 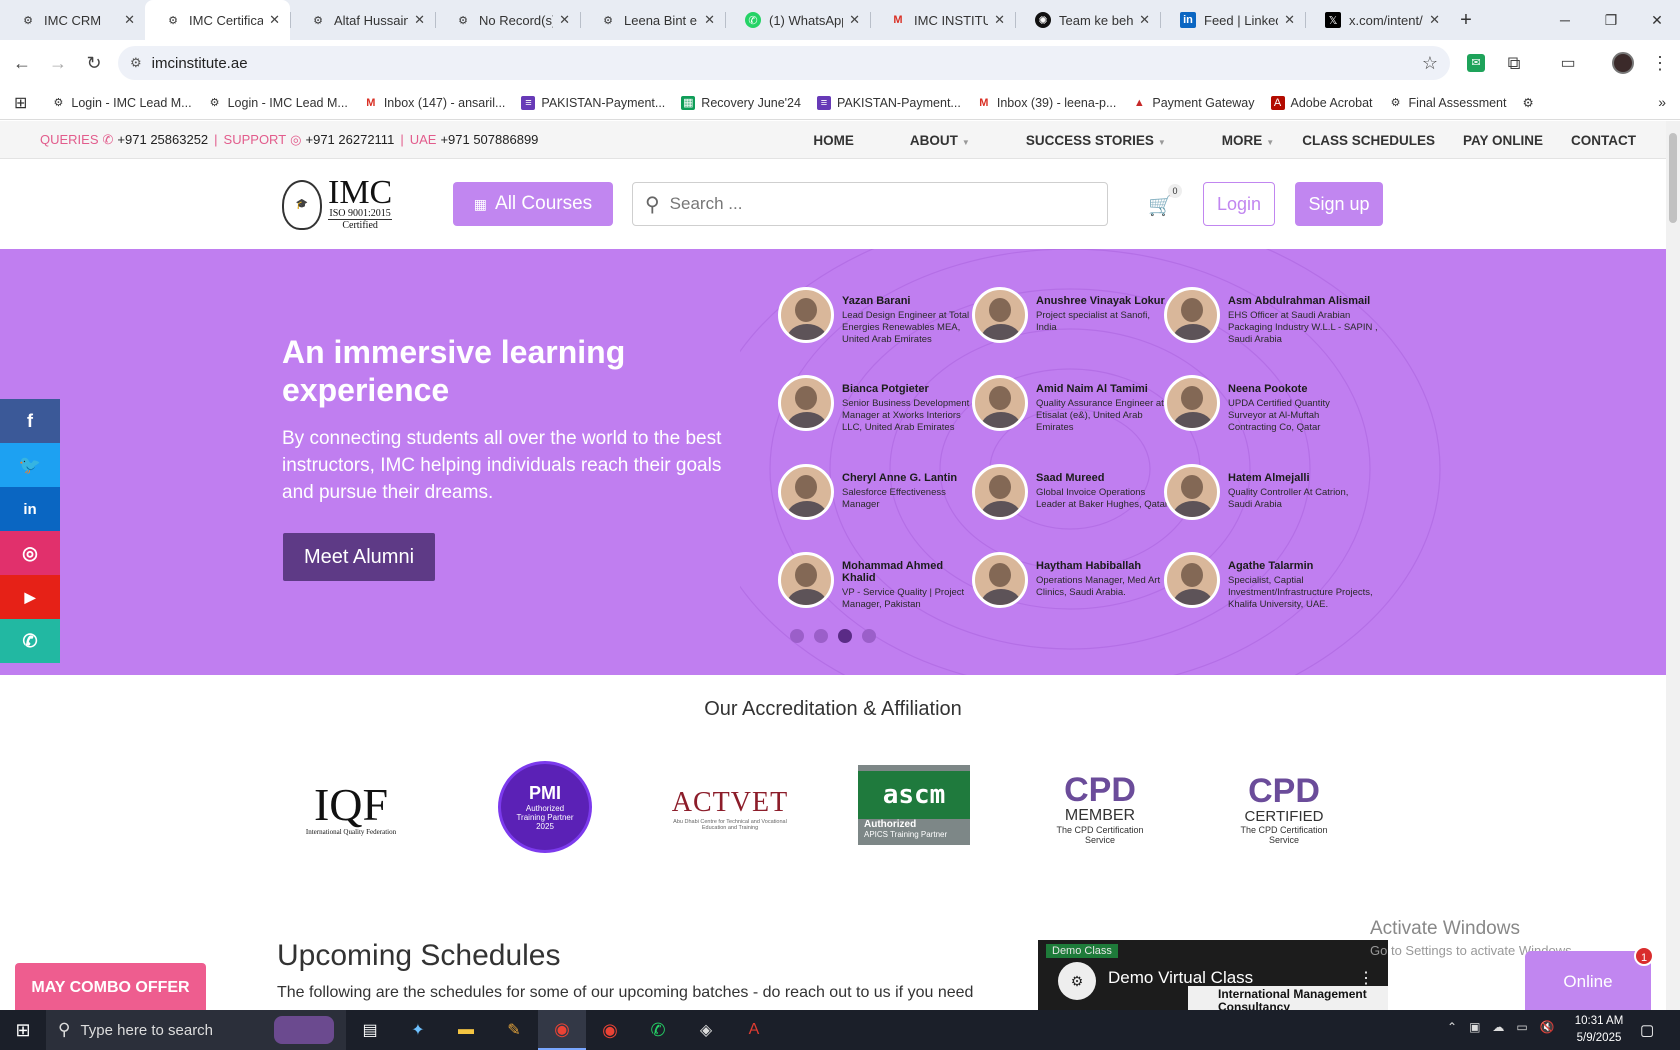 I want to click on tab: MIMC INSTITUT✕, so click(x=942, y=20).